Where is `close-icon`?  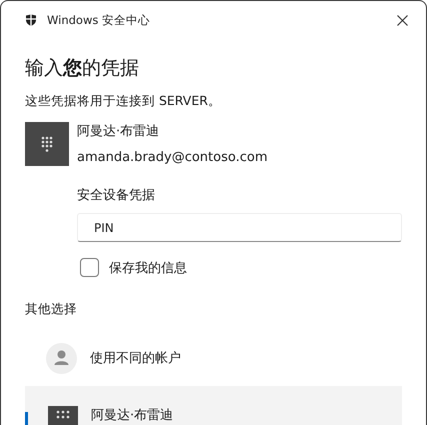
close-icon is located at coordinates (402, 20).